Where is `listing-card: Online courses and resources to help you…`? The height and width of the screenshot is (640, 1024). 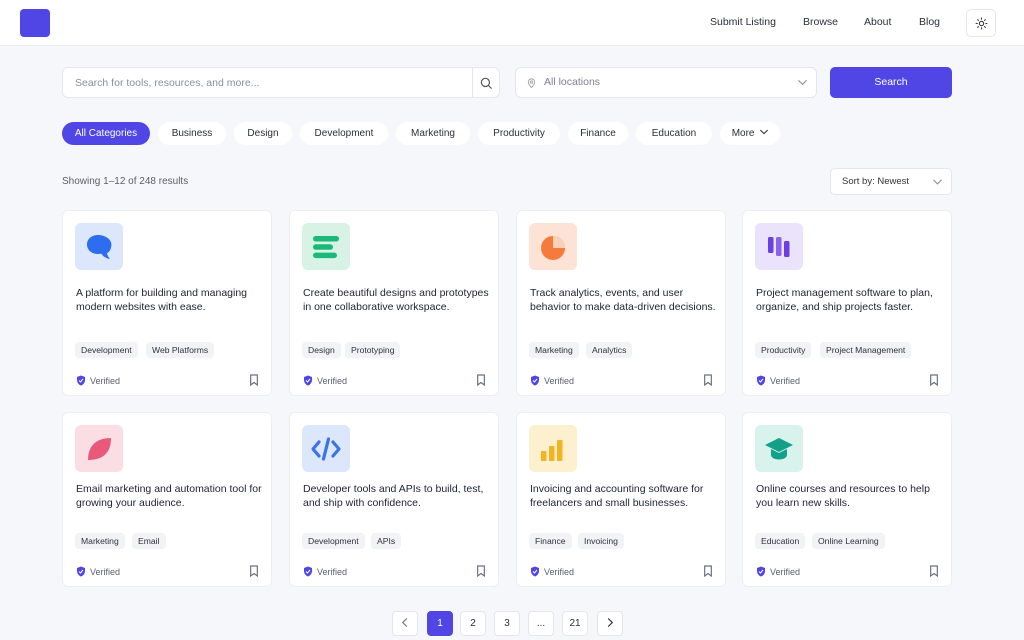 listing-card: Online courses and resources to help you… is located at coordinates (847, 499).